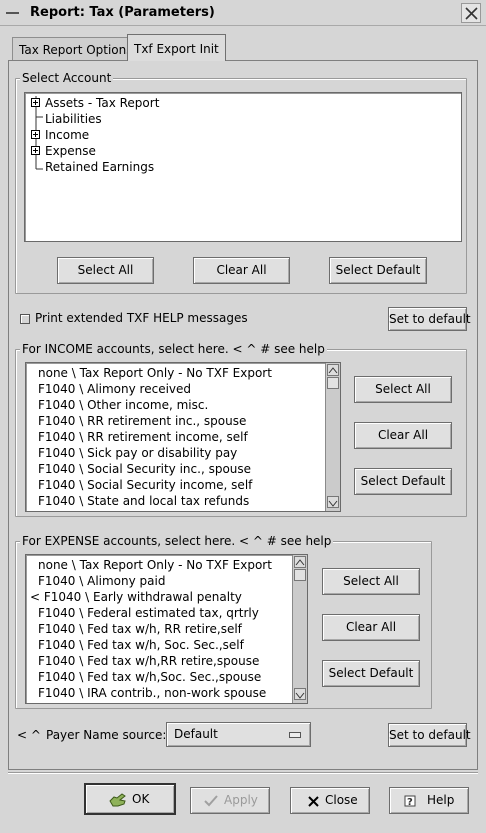 This screenshot has width=486, height=833. What do you see at coordinates (196, 734) in the screenshot?
I see `payer-name-source-value: Default` at bounding box center [196, 734].